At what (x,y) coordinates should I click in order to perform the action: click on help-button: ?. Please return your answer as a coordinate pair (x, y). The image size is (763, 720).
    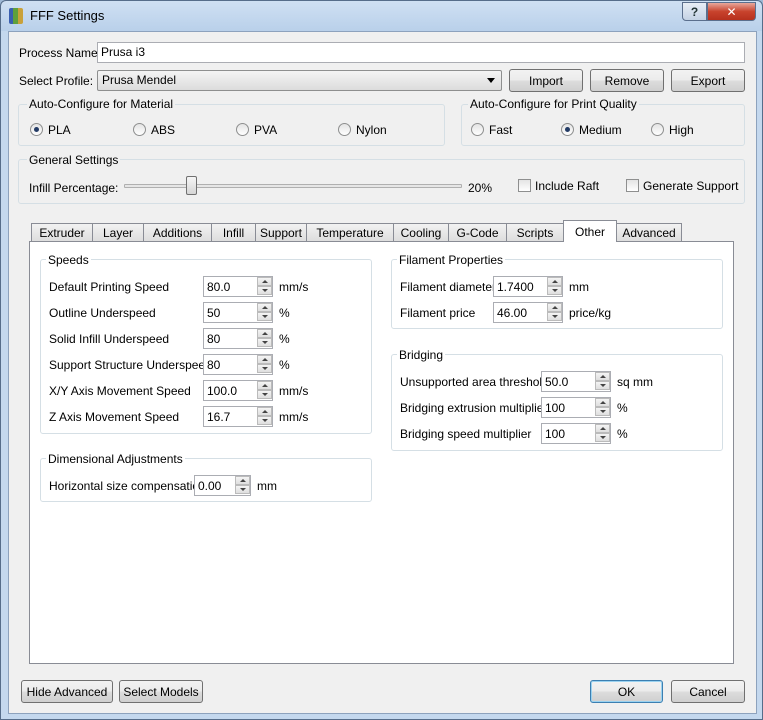
    Looking at the image, I should click on (694, 11).